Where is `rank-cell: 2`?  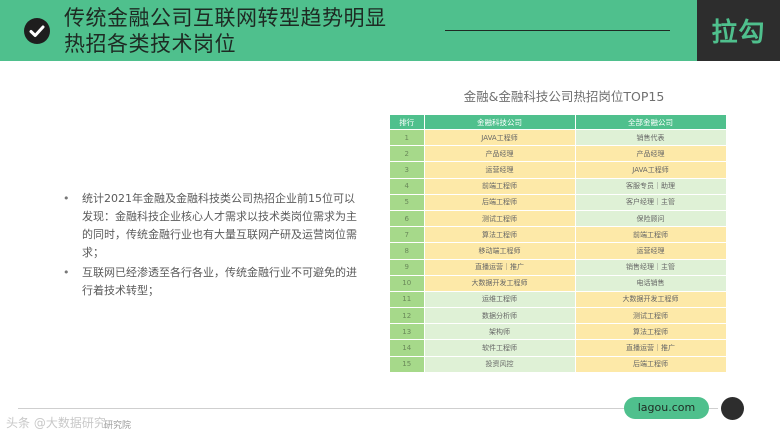
rank-cell: 2 is located at coordinates (407, 153).